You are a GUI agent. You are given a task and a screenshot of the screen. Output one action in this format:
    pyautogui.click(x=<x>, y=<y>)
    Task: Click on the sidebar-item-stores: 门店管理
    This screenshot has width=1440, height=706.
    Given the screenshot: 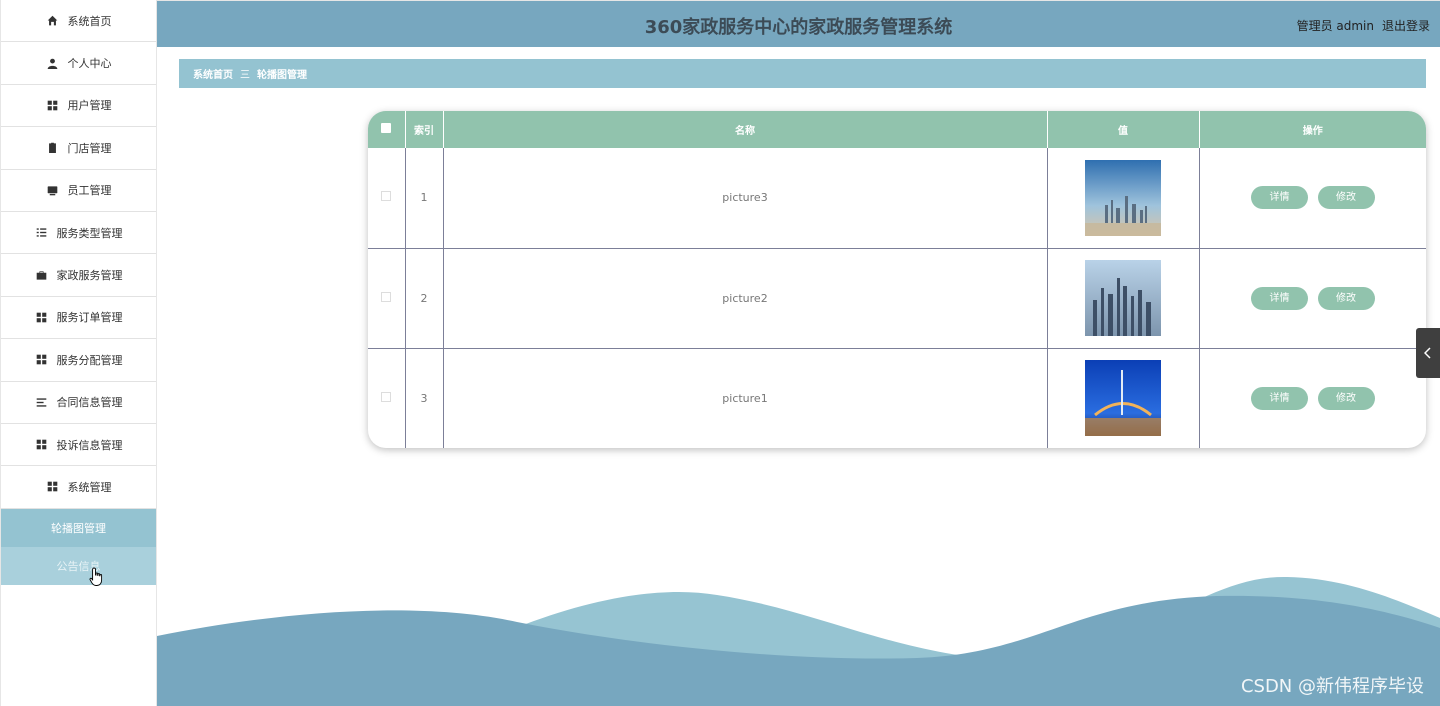 What is the action you would take?
    pyautogui.click(x=78, y=148)
    